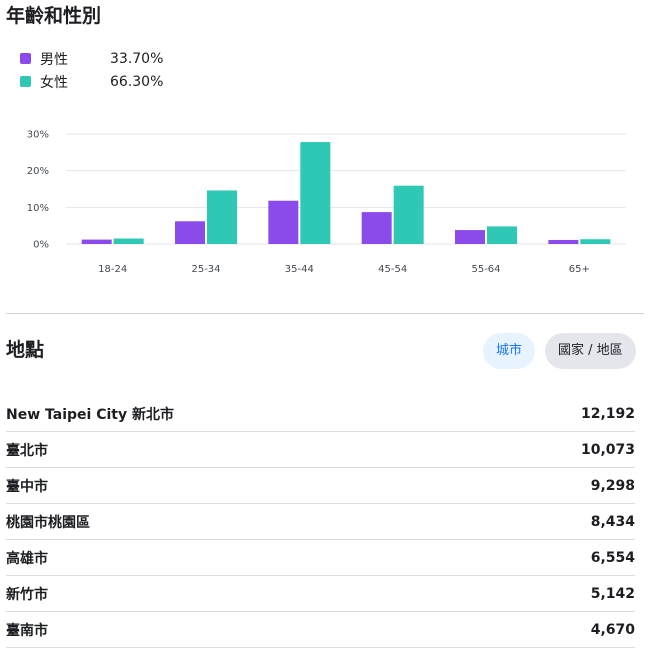  Describe the element at coordinates (299, 269) in the screenshot. I see `x-tick-label: 35-44` at that location.